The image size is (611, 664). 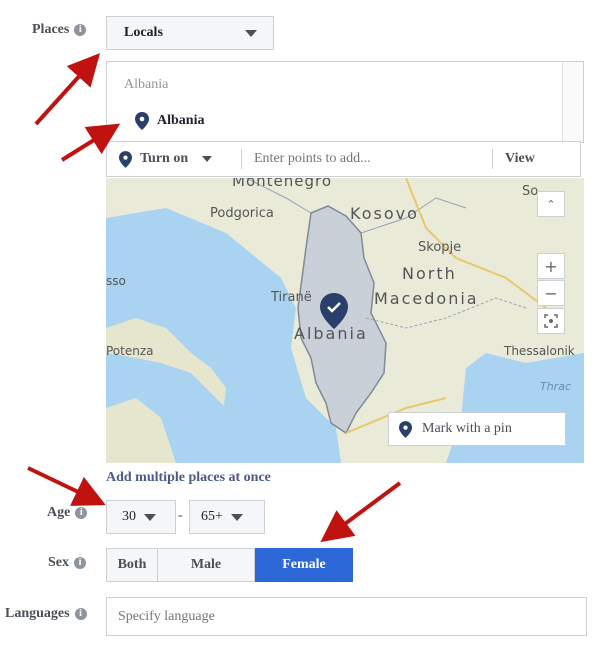 I want to click on result-item-albania: Albania, so click(x=169, y=121).